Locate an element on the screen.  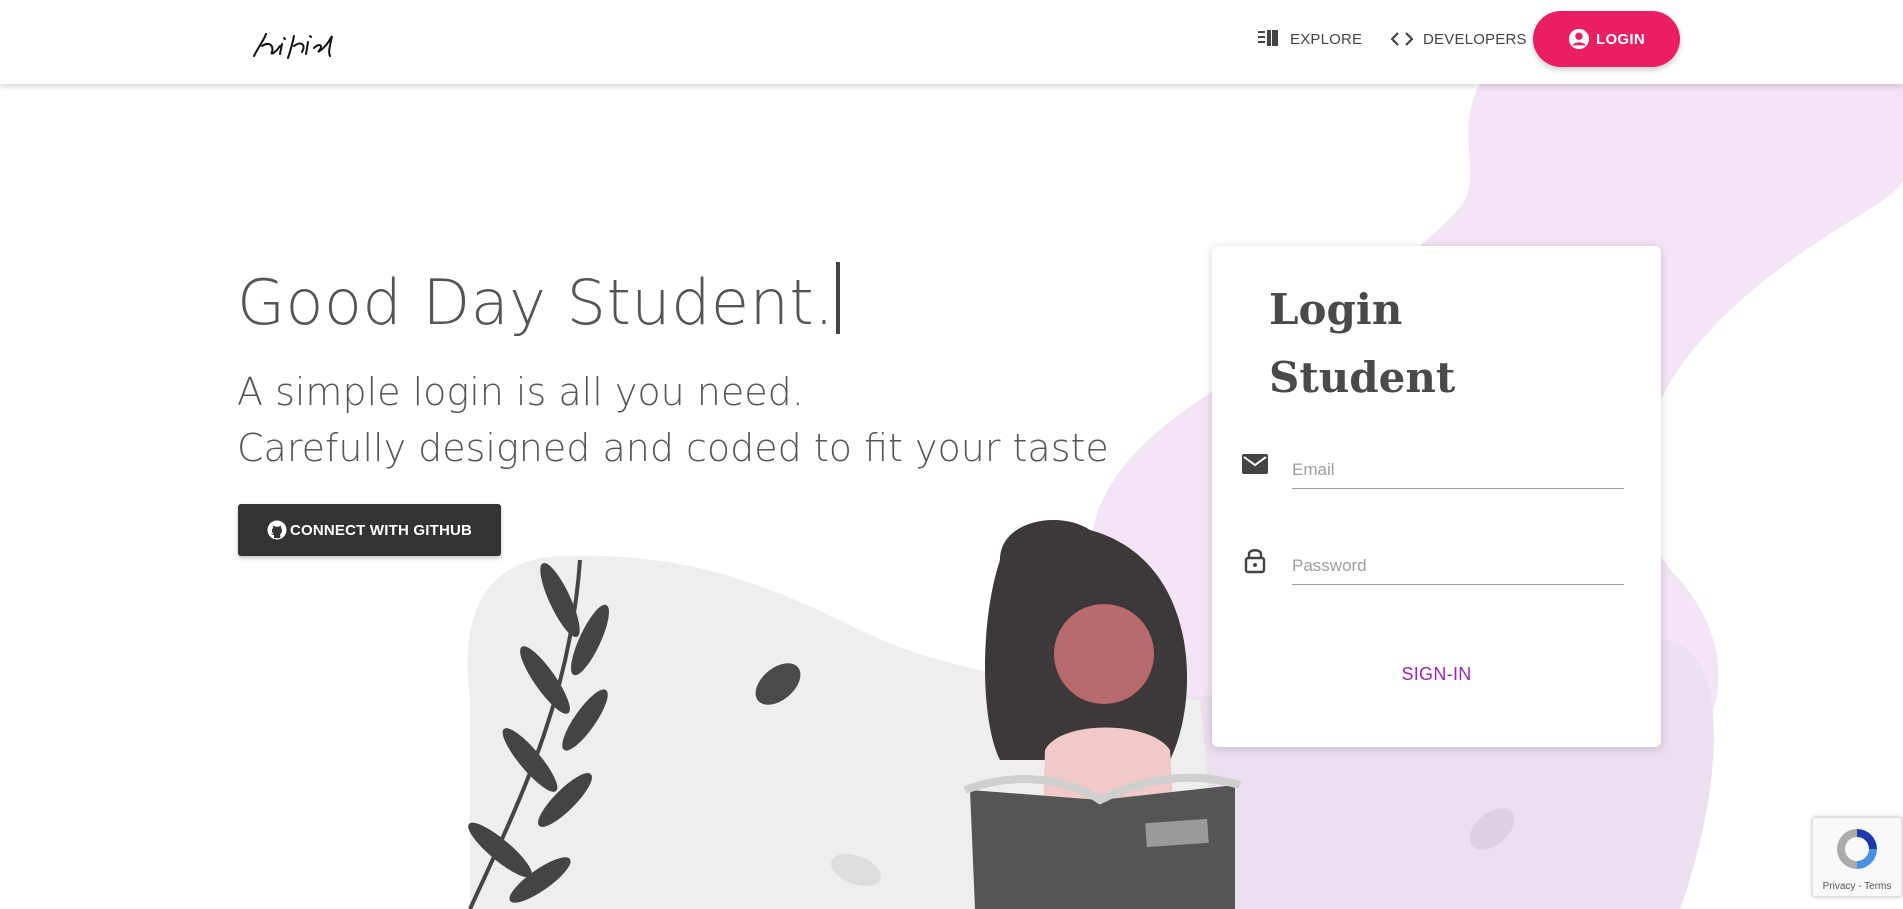
hero-title-text: Good Day Student. is located at coordinates (536, 302).